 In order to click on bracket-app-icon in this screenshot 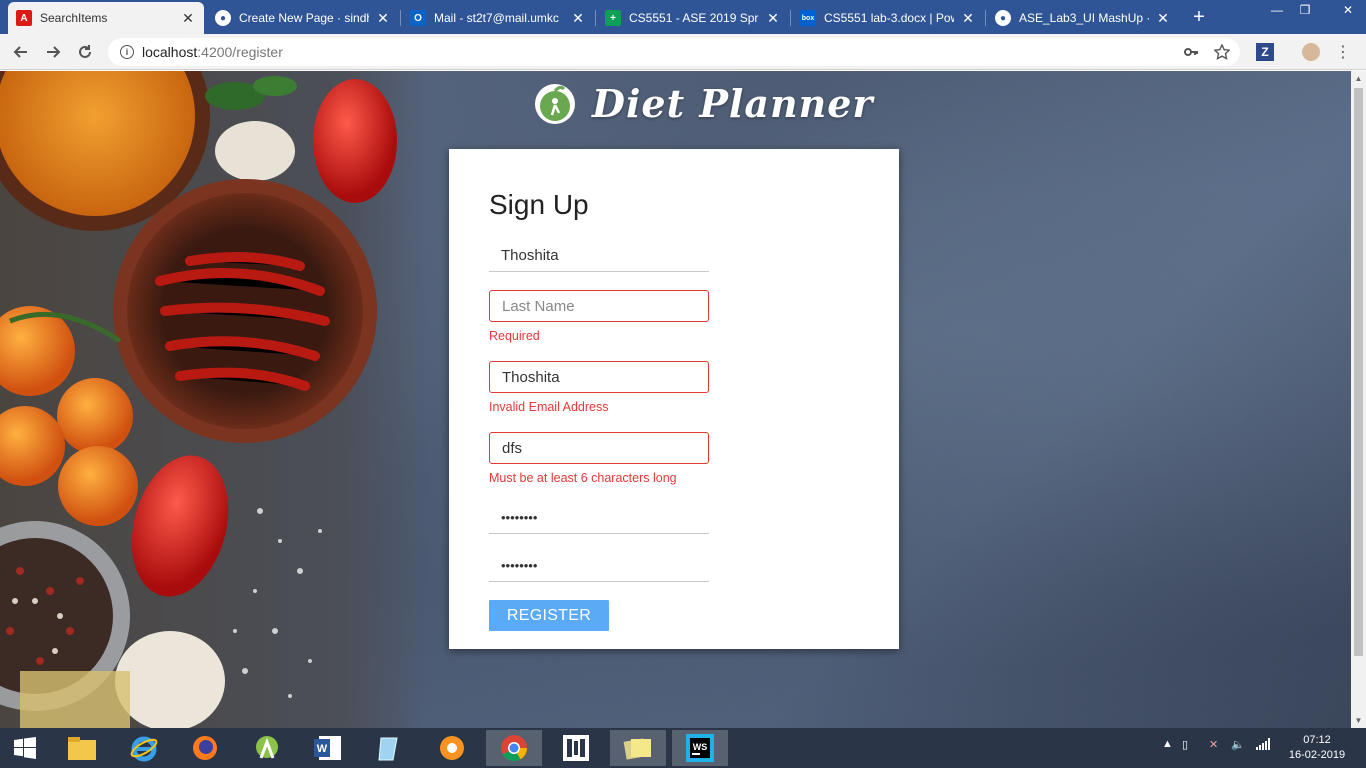, I will do `click(576, 748)`.